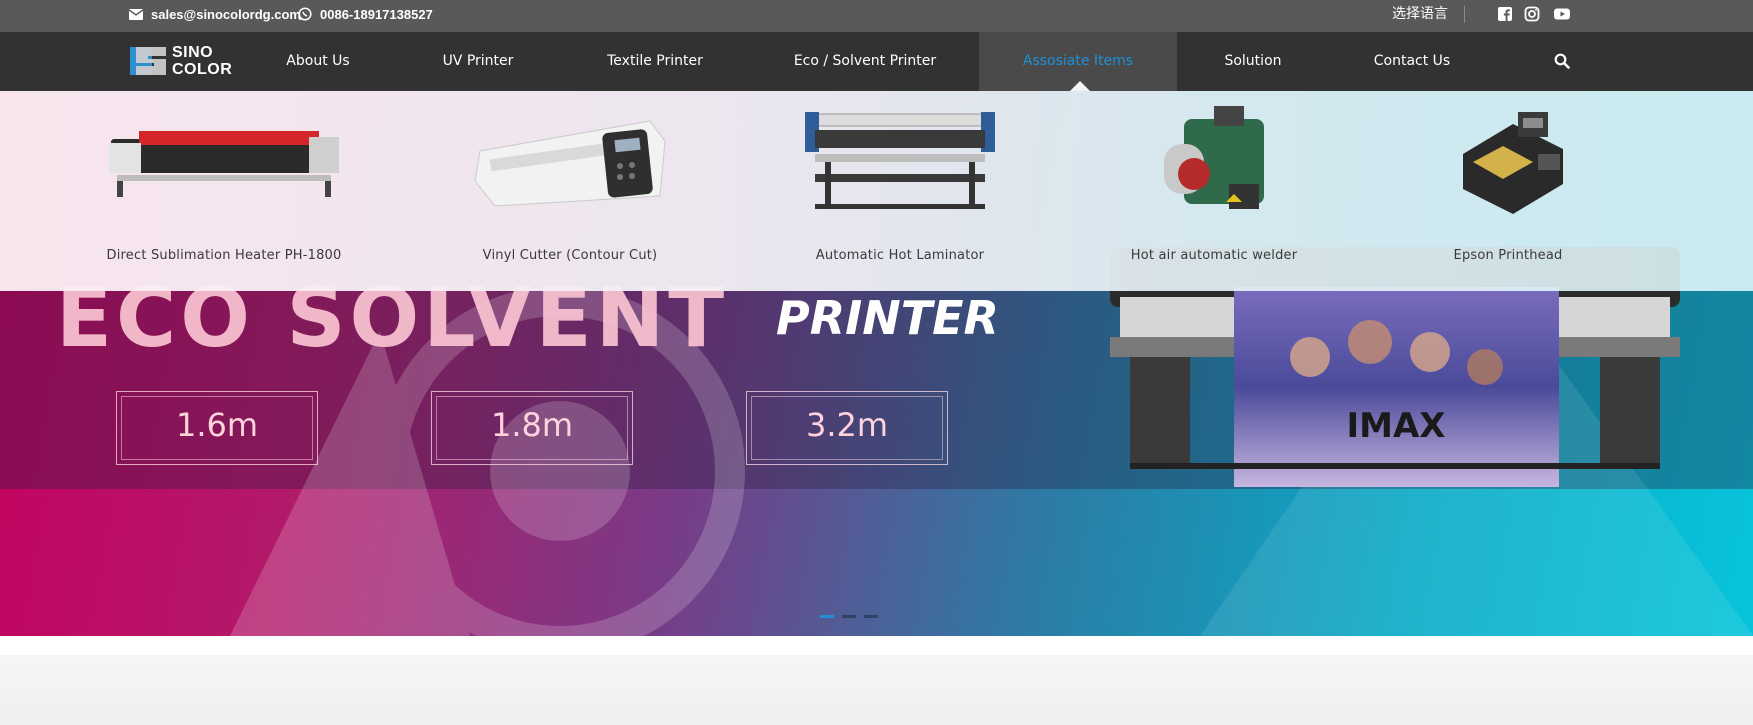  I want to click on youtube-icon, so click(1562, 14).